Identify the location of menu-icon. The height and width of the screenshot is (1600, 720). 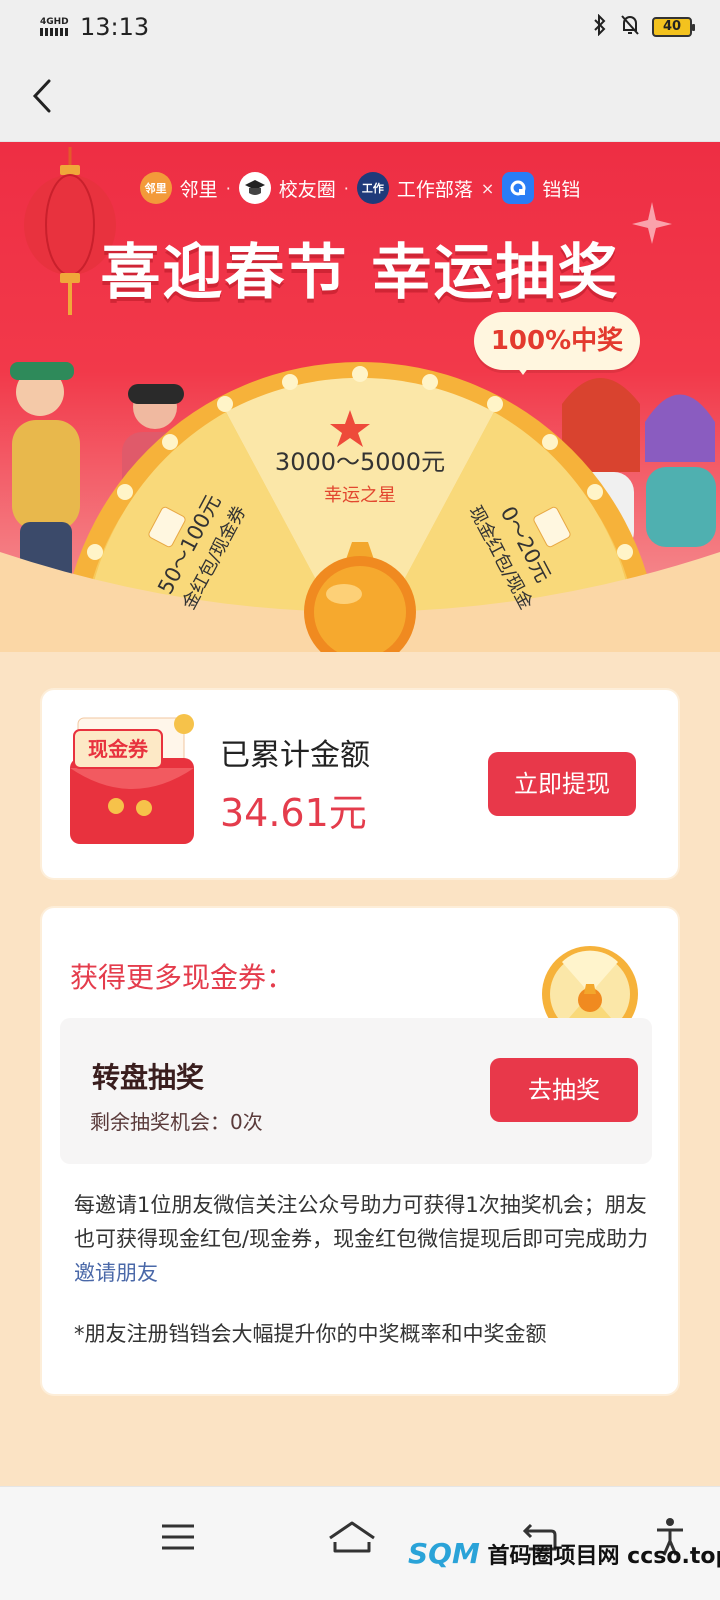
(178, 1539).